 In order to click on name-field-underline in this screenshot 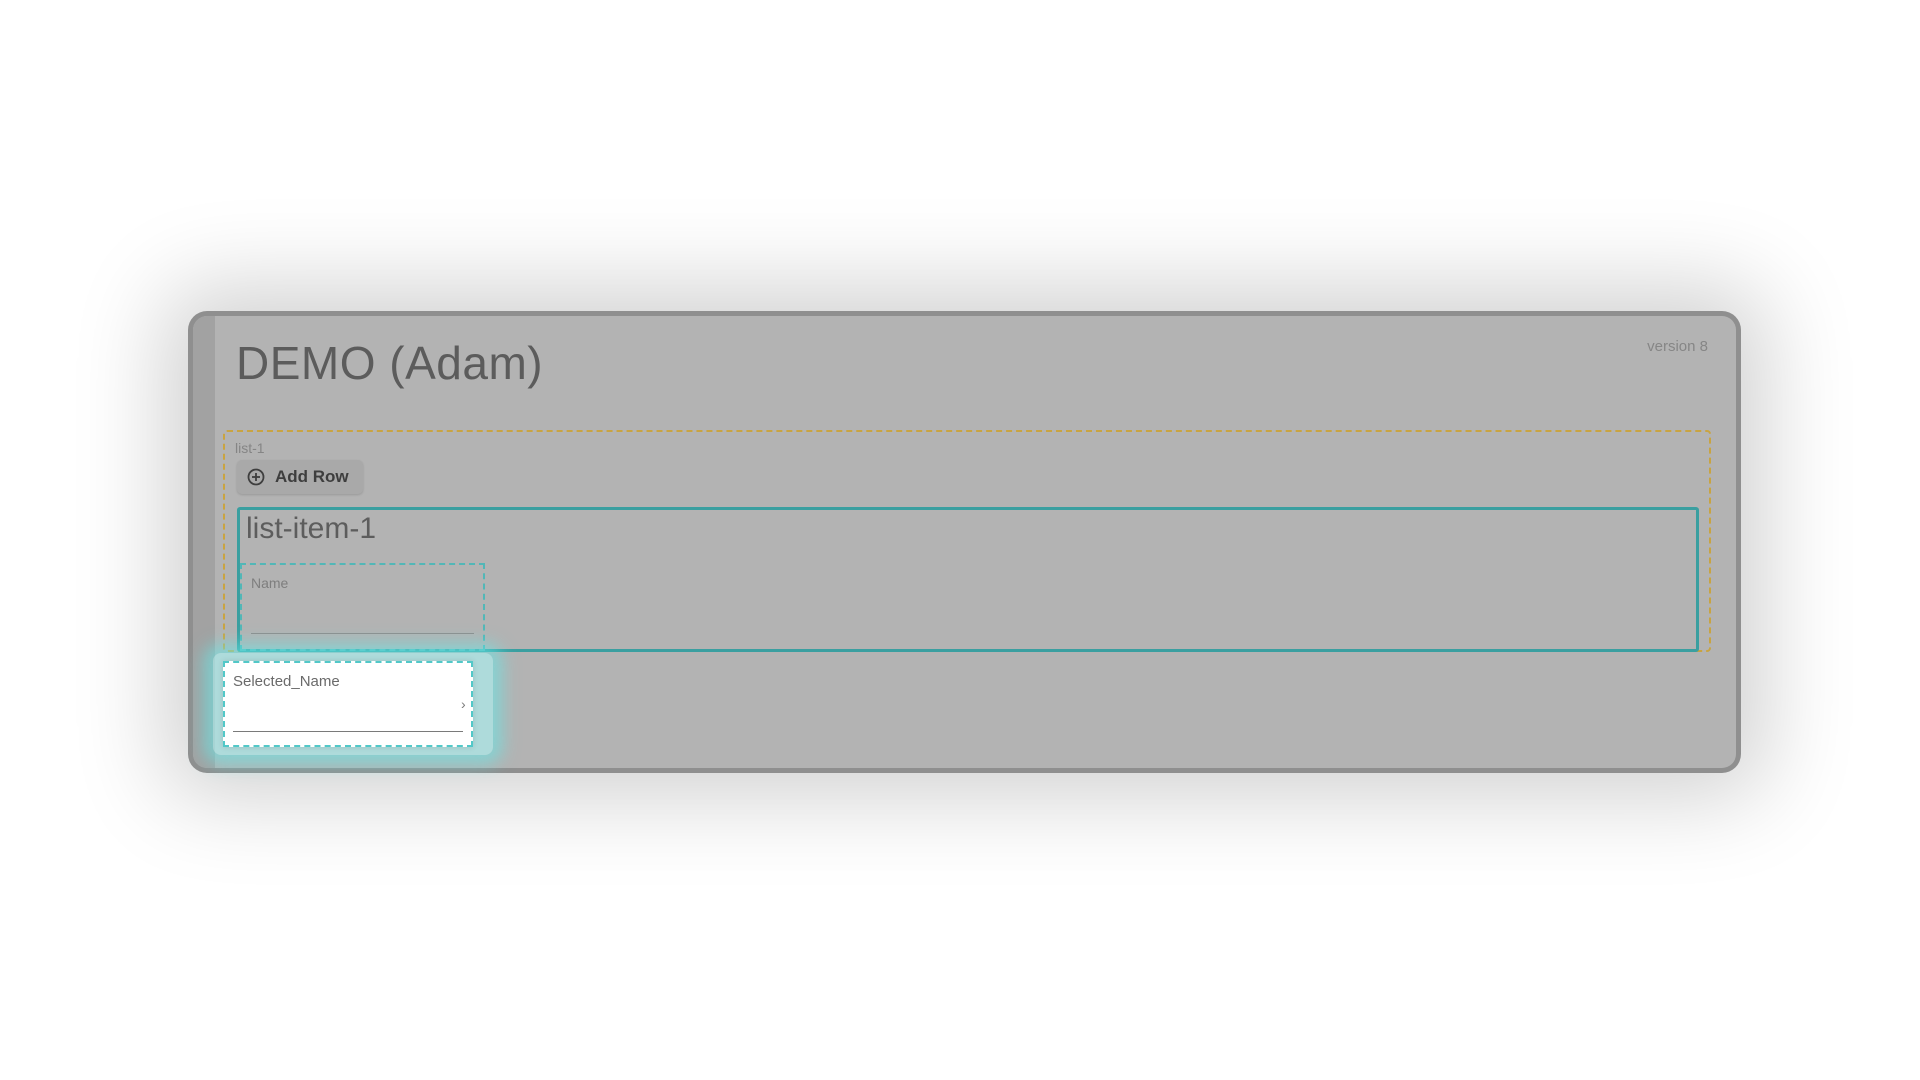, I will do `click(362, 633)`.